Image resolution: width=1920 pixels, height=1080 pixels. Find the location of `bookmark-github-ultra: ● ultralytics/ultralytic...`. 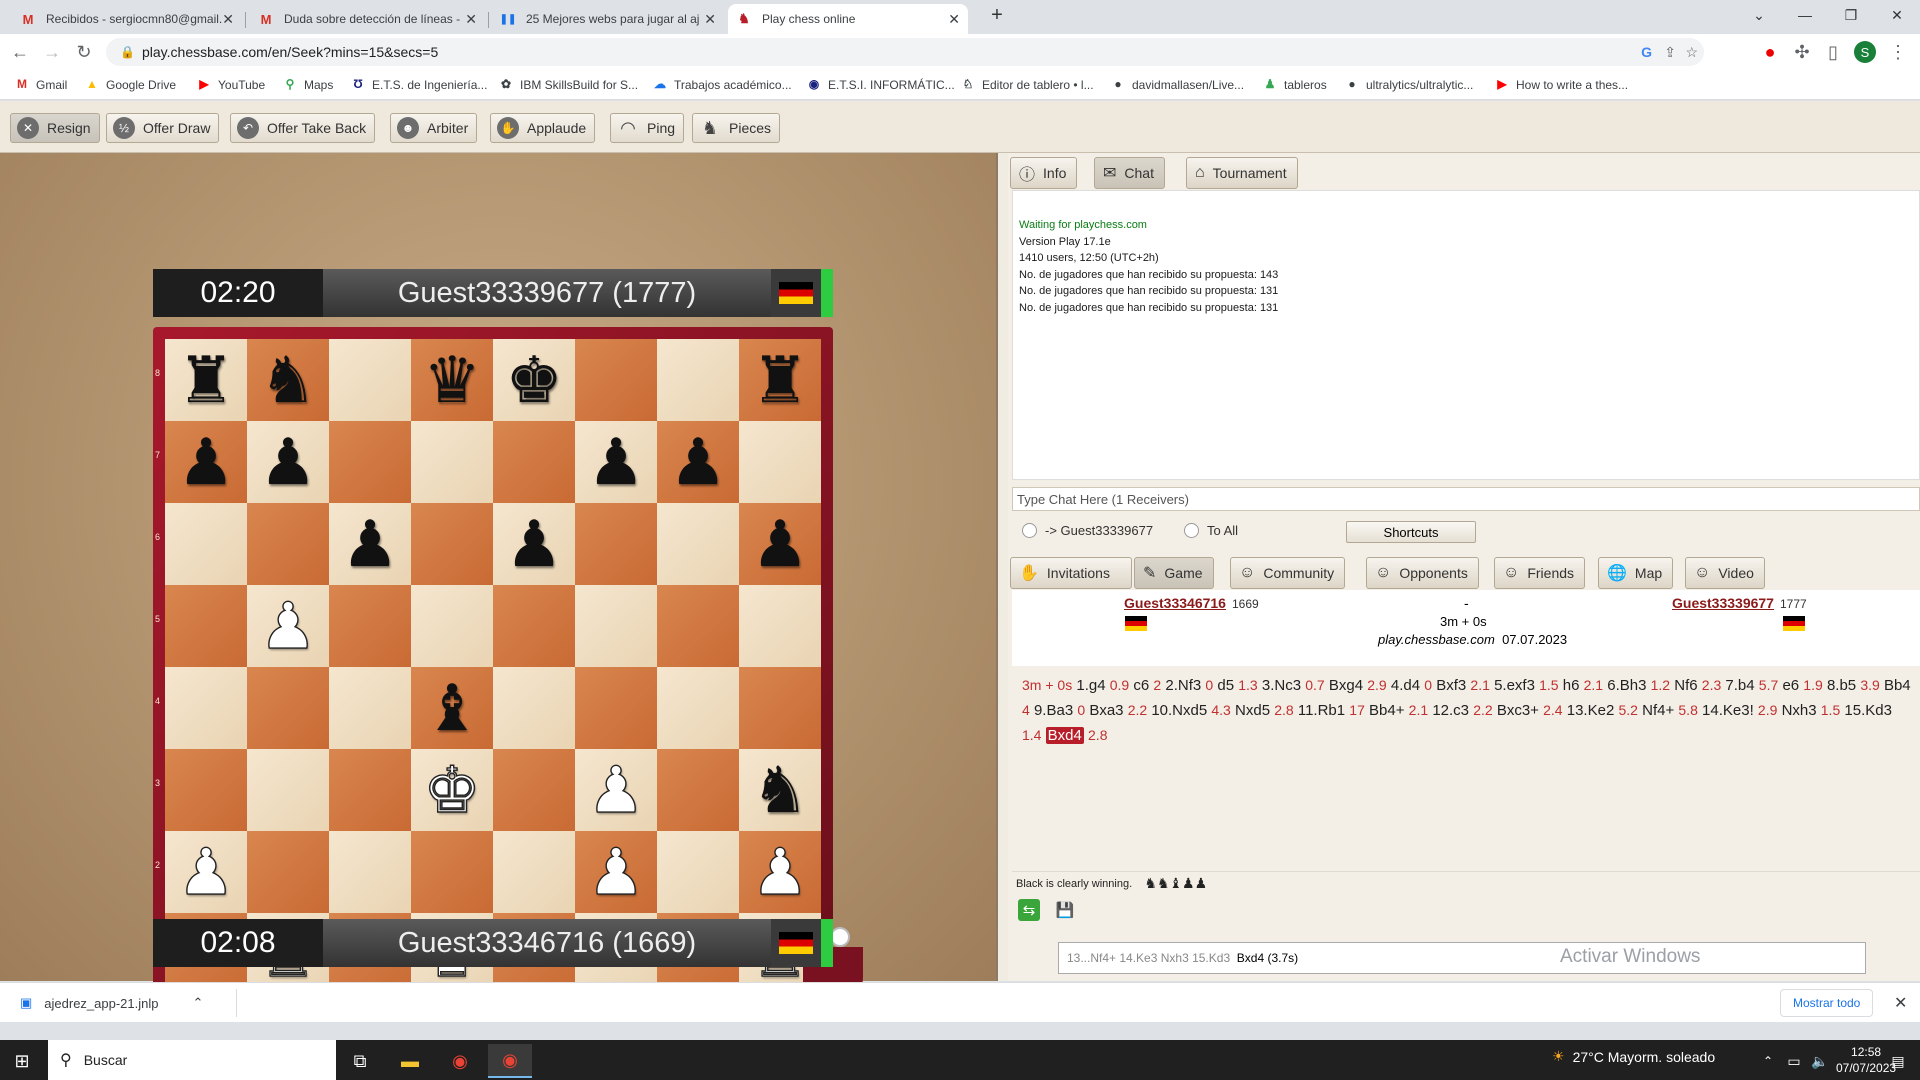

bookmark-github-ultra: ● ultralytics/ultralytic... is located at coordinates (1408, 85).